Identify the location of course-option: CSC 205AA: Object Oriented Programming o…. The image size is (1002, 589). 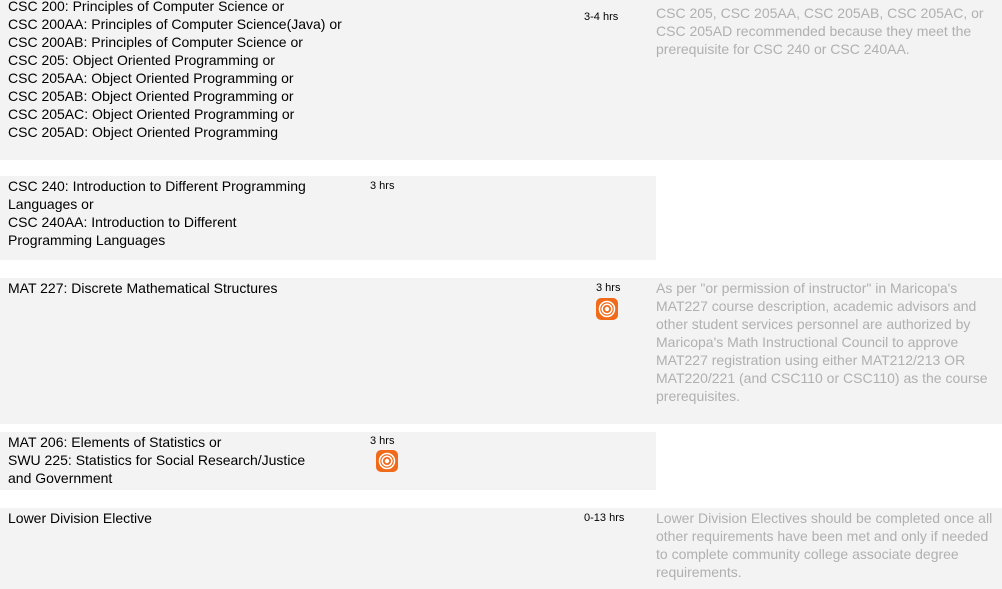
(151, 78).